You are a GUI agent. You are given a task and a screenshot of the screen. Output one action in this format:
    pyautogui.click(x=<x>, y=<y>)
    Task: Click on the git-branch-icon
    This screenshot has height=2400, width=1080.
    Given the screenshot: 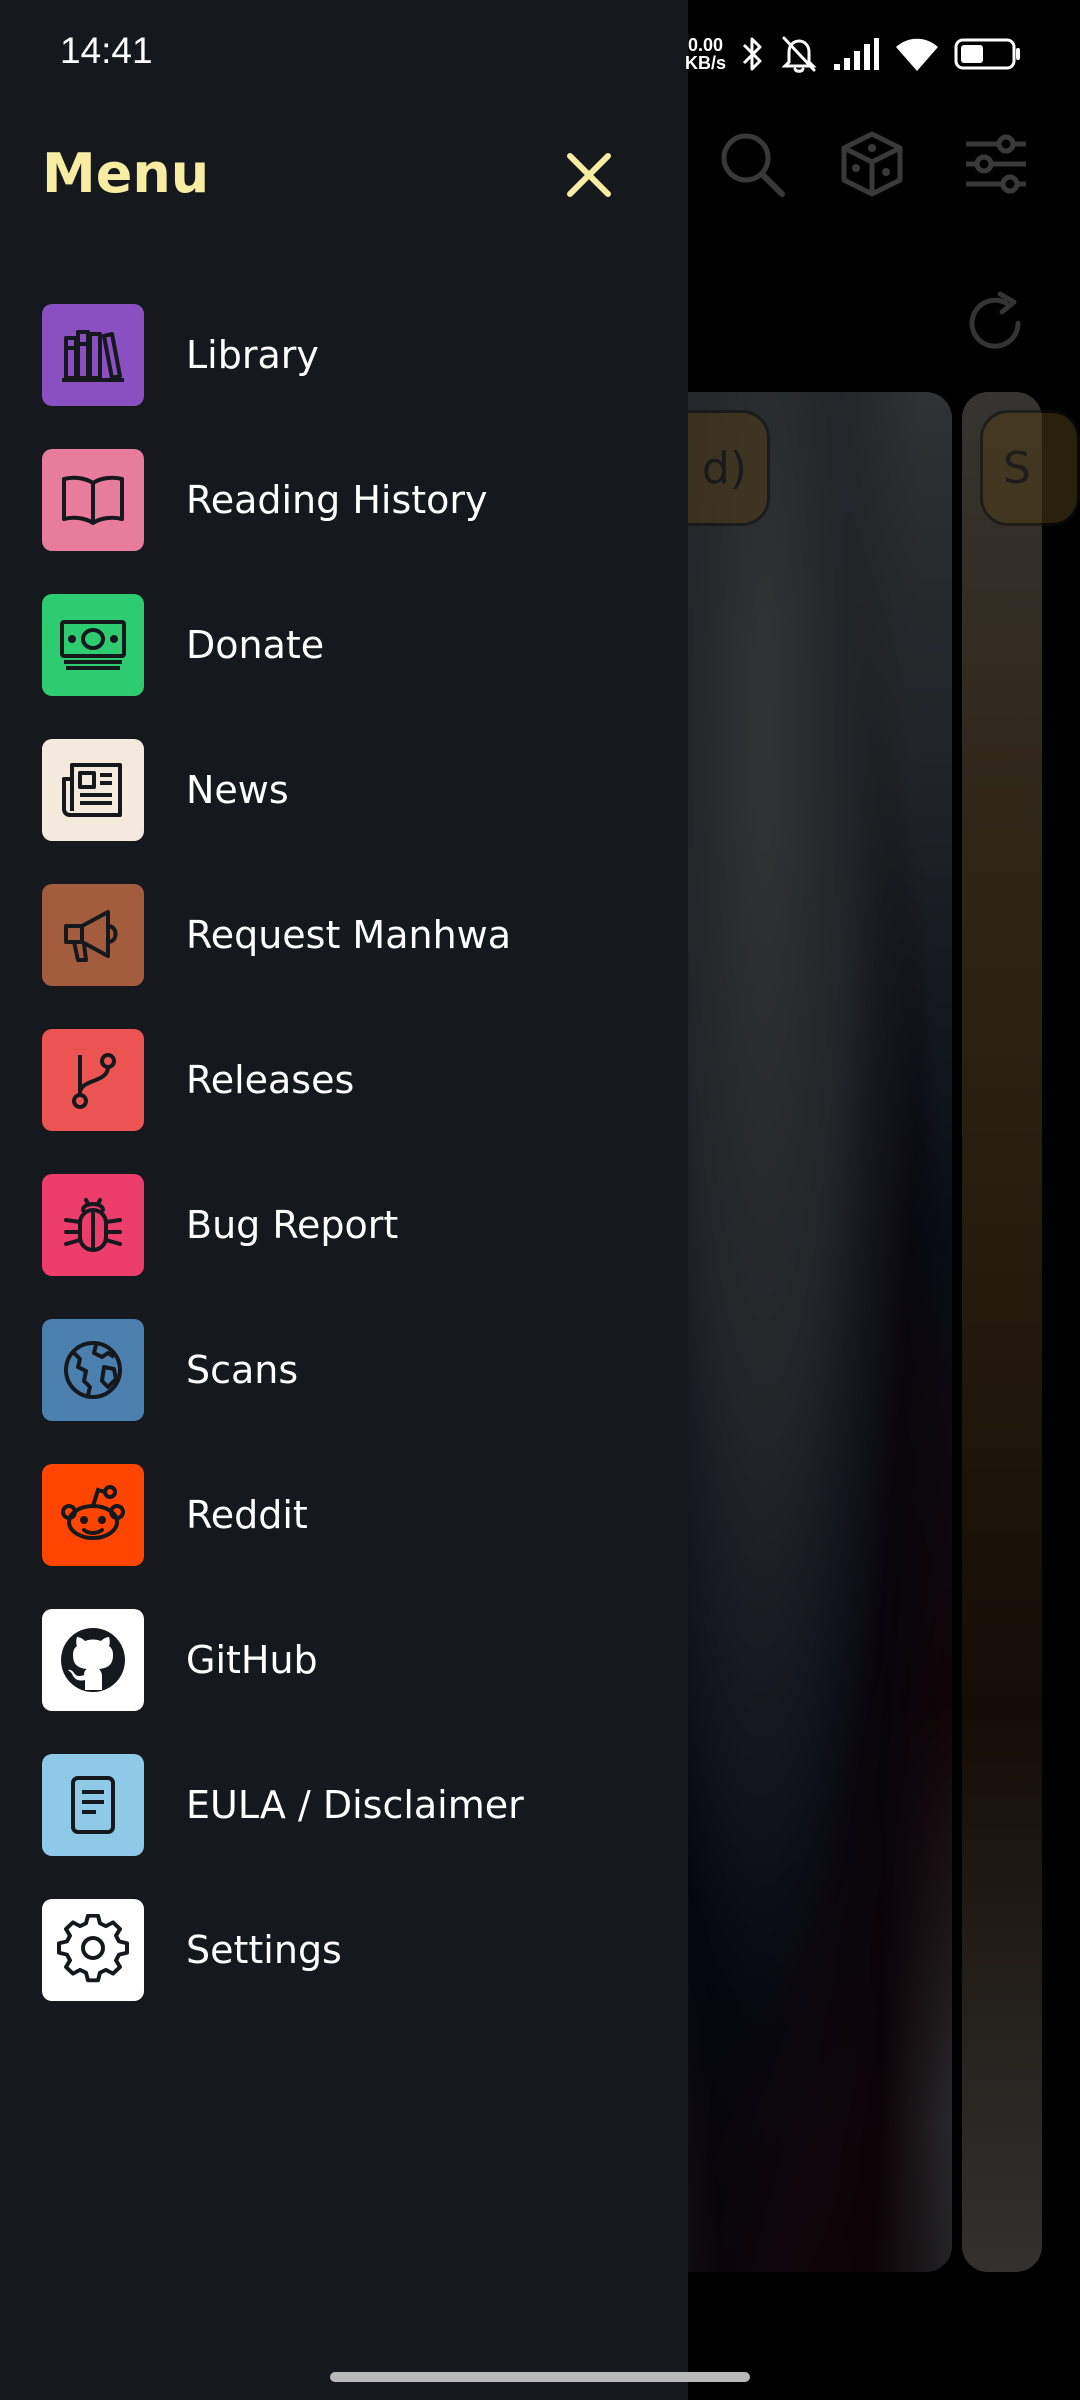 What is the action you would take?
    pyautogui.click(x=94, y=1081)
    